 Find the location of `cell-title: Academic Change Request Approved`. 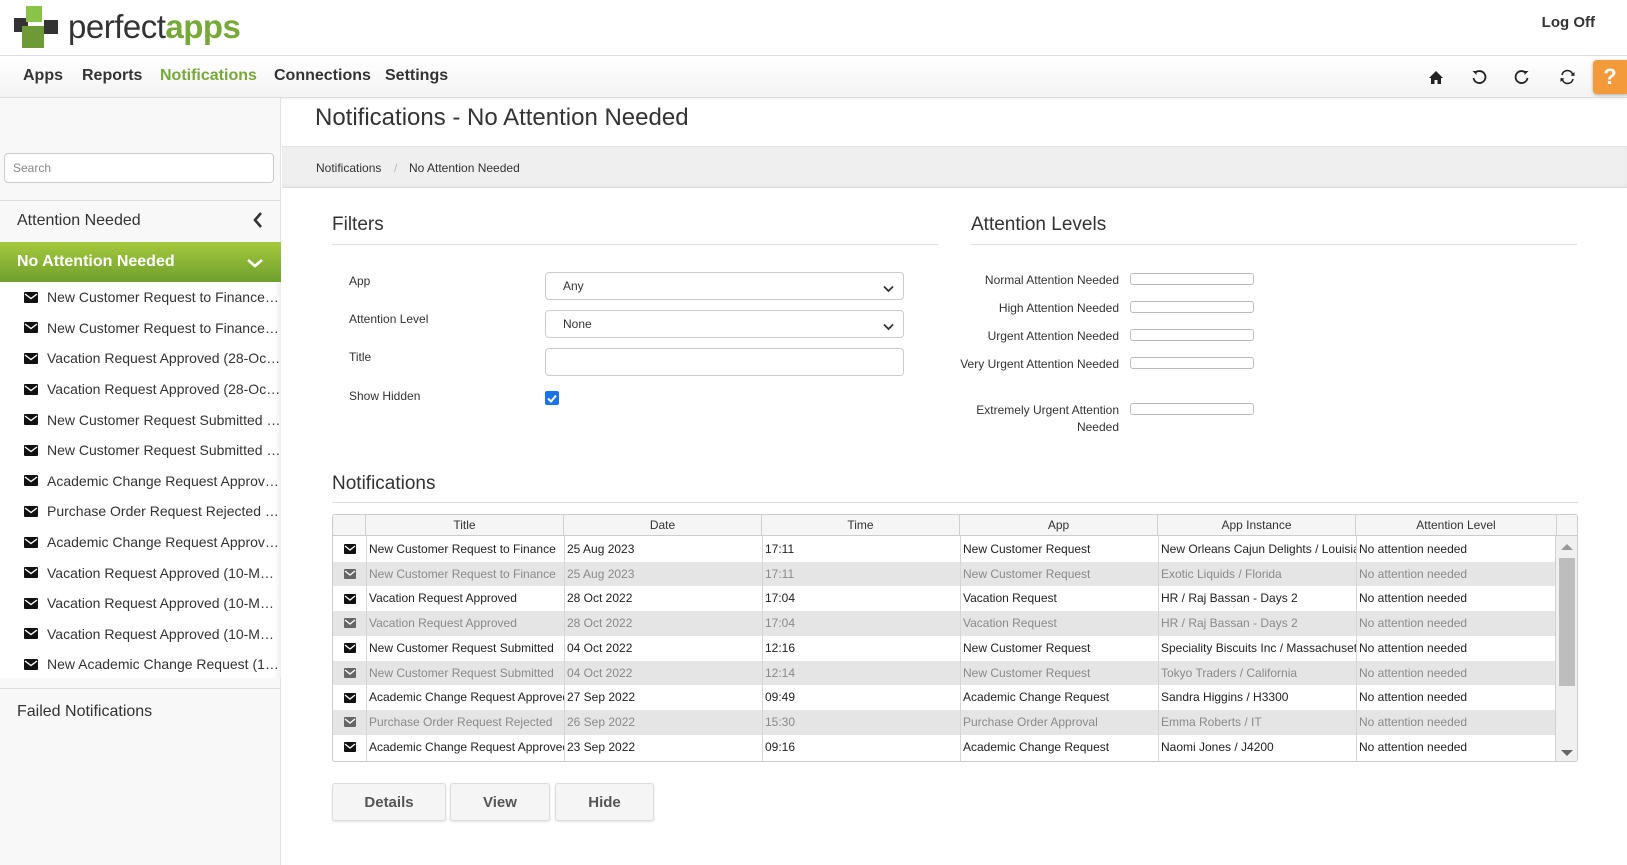

cell-title: Academic Change Request Approved is located at coordinates (466, 697).